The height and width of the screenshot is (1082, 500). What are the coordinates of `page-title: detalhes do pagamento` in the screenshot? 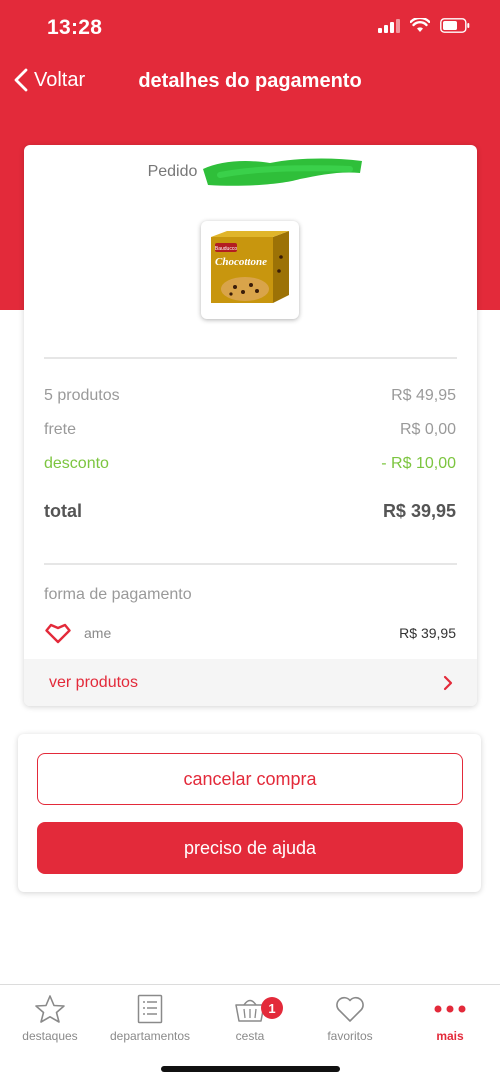 It's located at (250, 81).